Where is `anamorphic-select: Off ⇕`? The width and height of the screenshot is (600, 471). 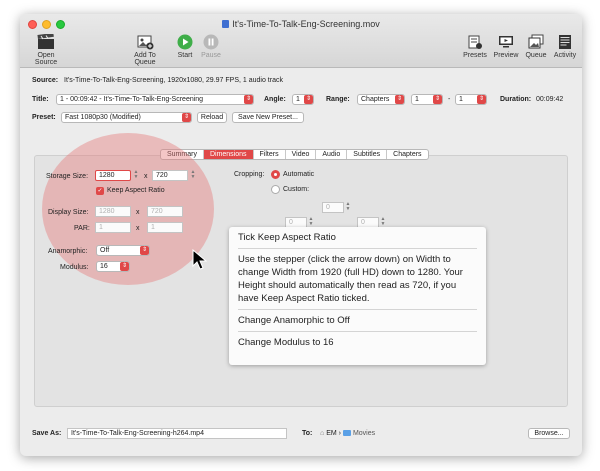 anamorphic-select: Off ⇕ is located at coordinates (123, 250).